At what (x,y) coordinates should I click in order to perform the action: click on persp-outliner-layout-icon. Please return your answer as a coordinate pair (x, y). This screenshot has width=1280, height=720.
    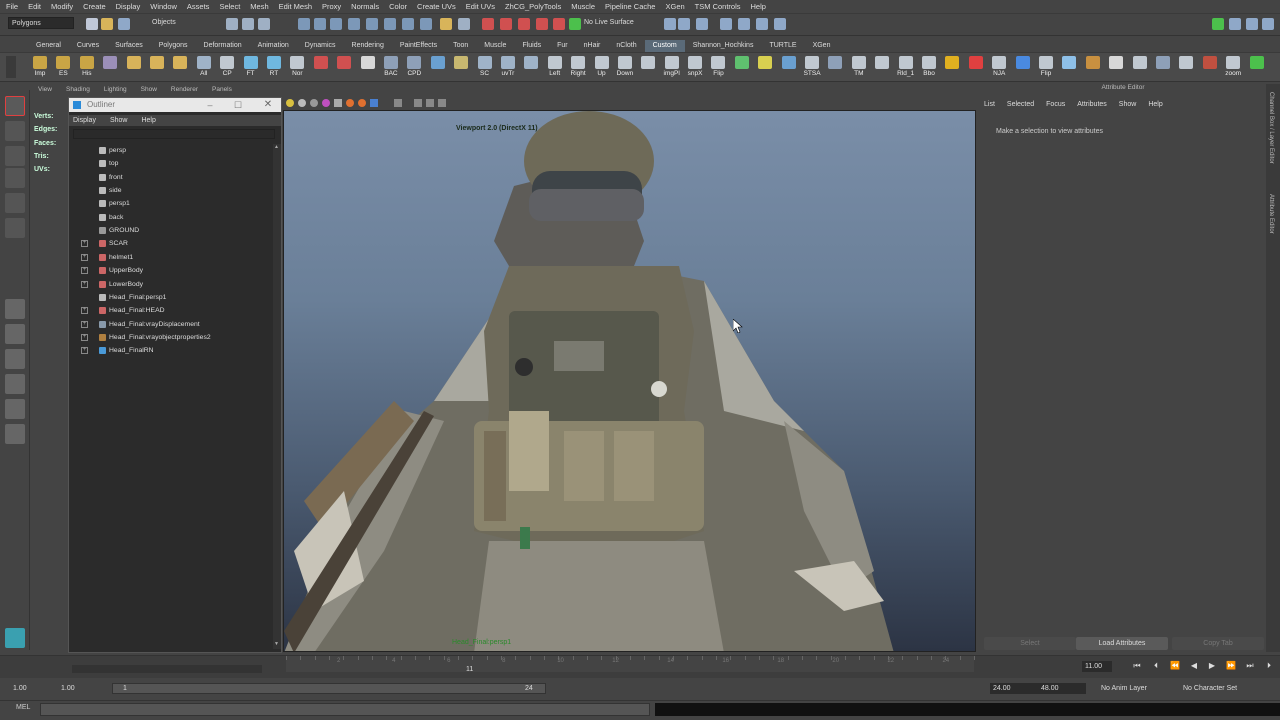
    Looking at the image, I should click on (15, 359).